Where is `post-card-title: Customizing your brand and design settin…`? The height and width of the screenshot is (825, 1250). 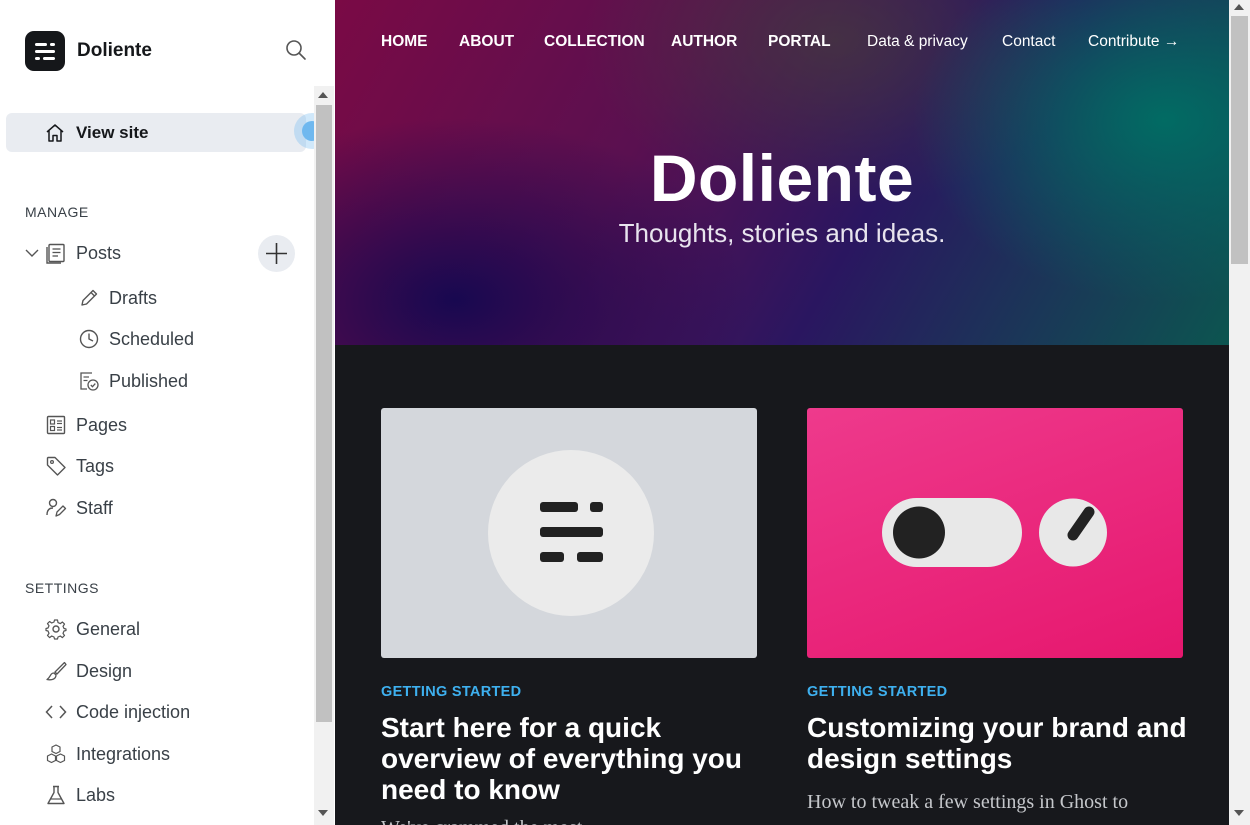
post-card-title: Customizing your brand and design settin… is located at coordinates (997, 743).